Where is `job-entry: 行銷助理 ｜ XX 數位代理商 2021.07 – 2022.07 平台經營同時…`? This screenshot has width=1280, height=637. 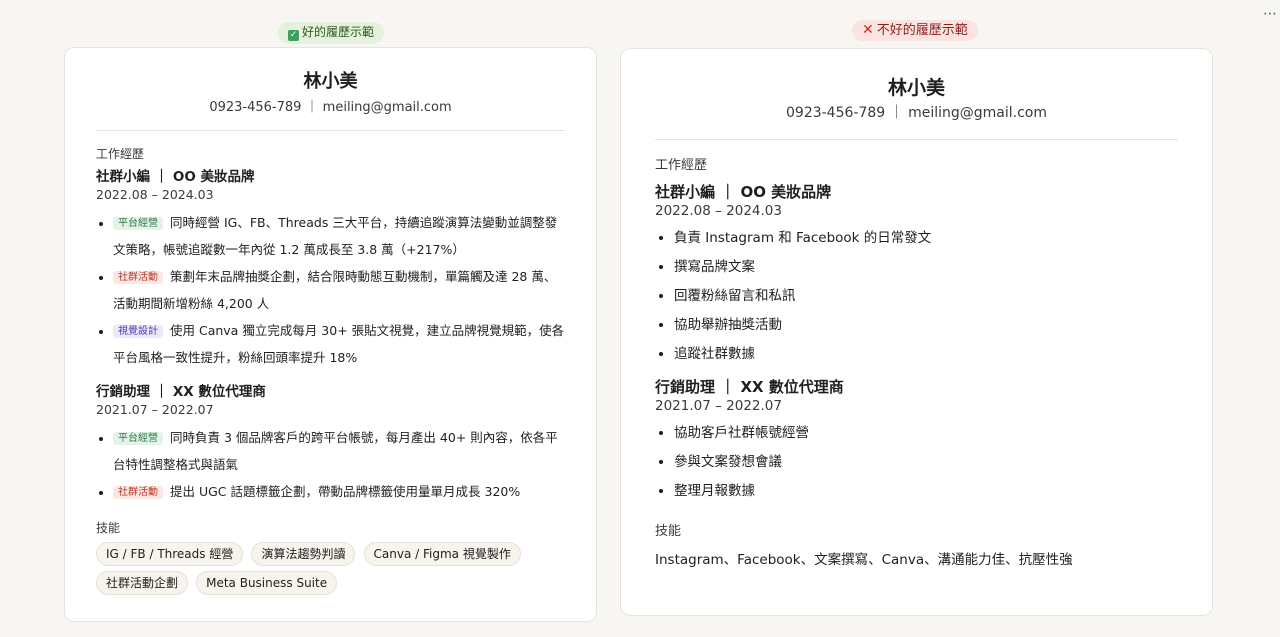 job-entry: 行銷助理 ｜ XX 數位代理商 2021.07 – 2022.07 平台經營同時… is located at coordinates (330, 444).